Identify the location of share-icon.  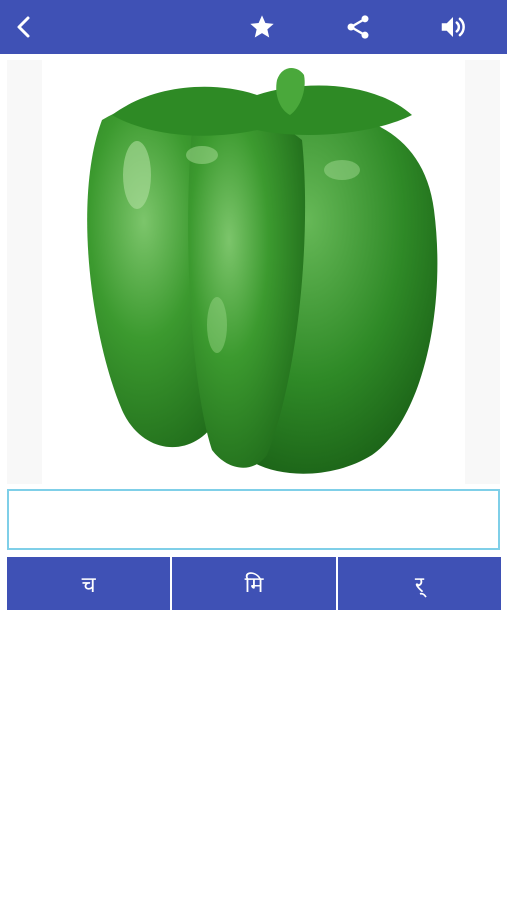
(358, 27).